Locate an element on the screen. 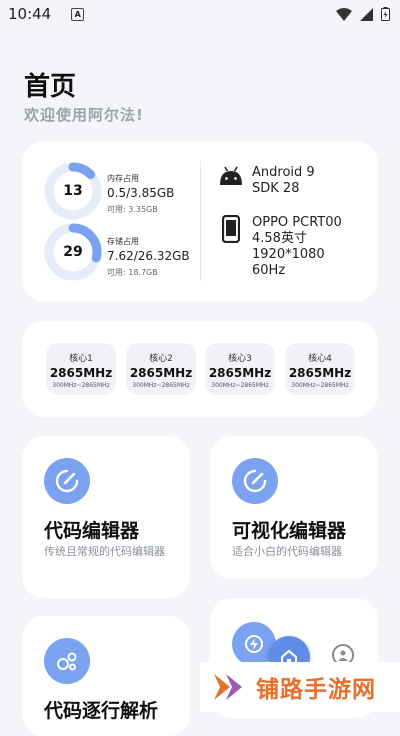 The width and height of the screenshot is (400, 736). signal-icon is located at coordinates (366, 14).